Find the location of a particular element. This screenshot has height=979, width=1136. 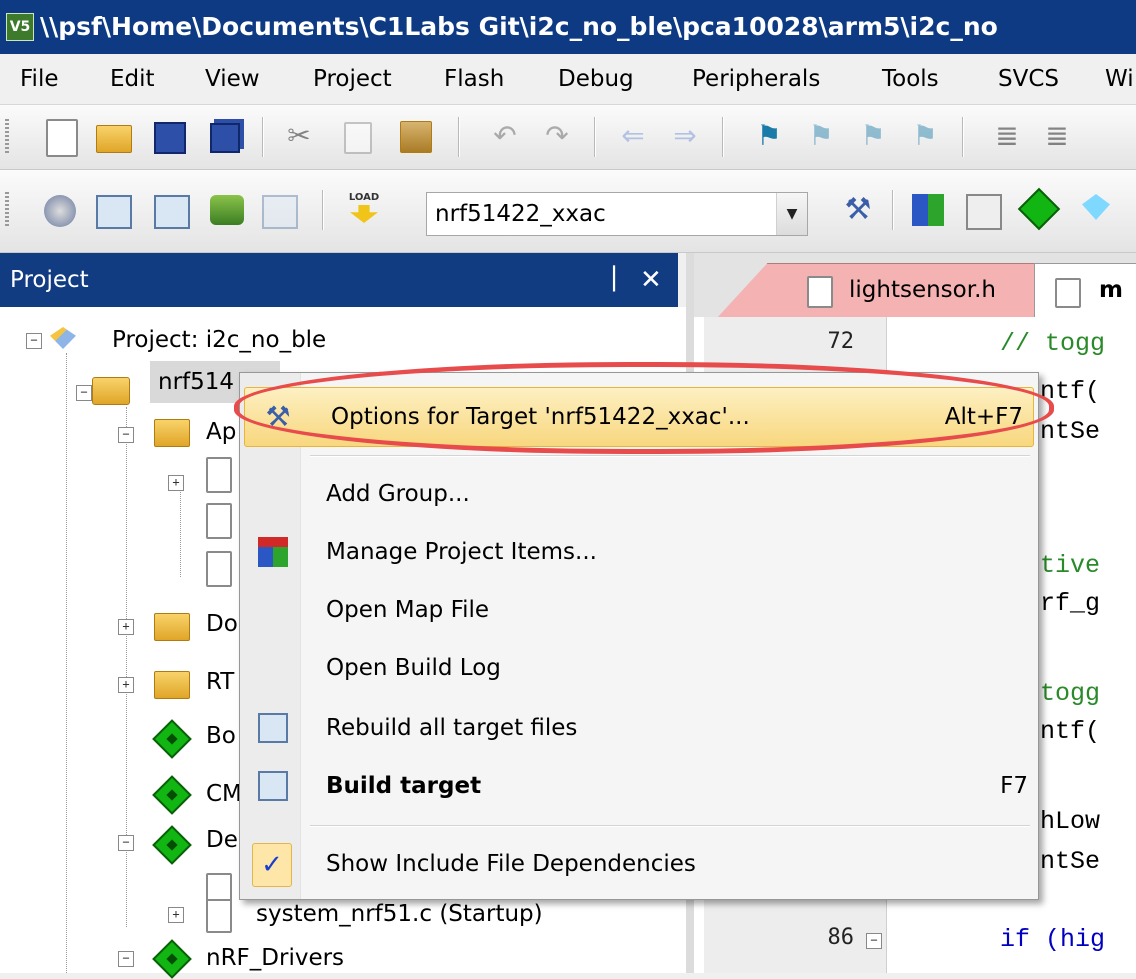

undo-icon: ↶ is located at coordinates (505, 136).